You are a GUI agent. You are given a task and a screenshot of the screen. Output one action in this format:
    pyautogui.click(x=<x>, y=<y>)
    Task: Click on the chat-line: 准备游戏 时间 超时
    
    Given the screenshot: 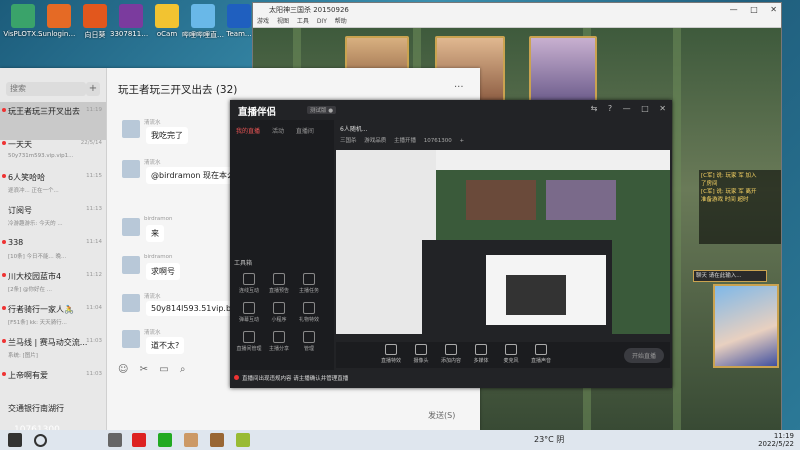 What is the action you would take?
    pyautogui.click(x=725, y=200)
    